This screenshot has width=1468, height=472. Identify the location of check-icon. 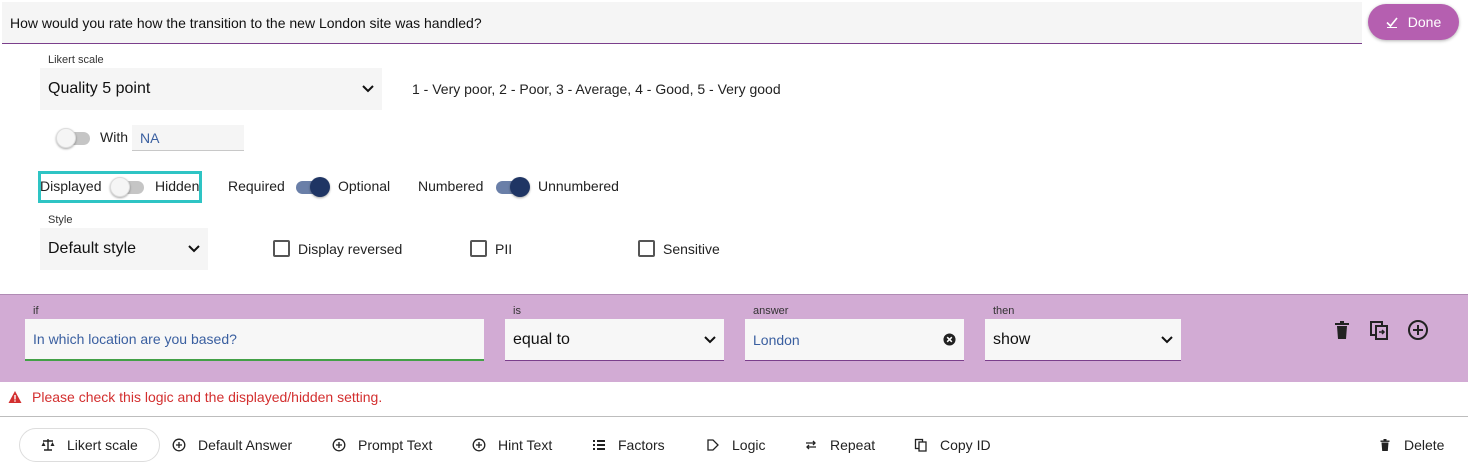
(1392, 22).